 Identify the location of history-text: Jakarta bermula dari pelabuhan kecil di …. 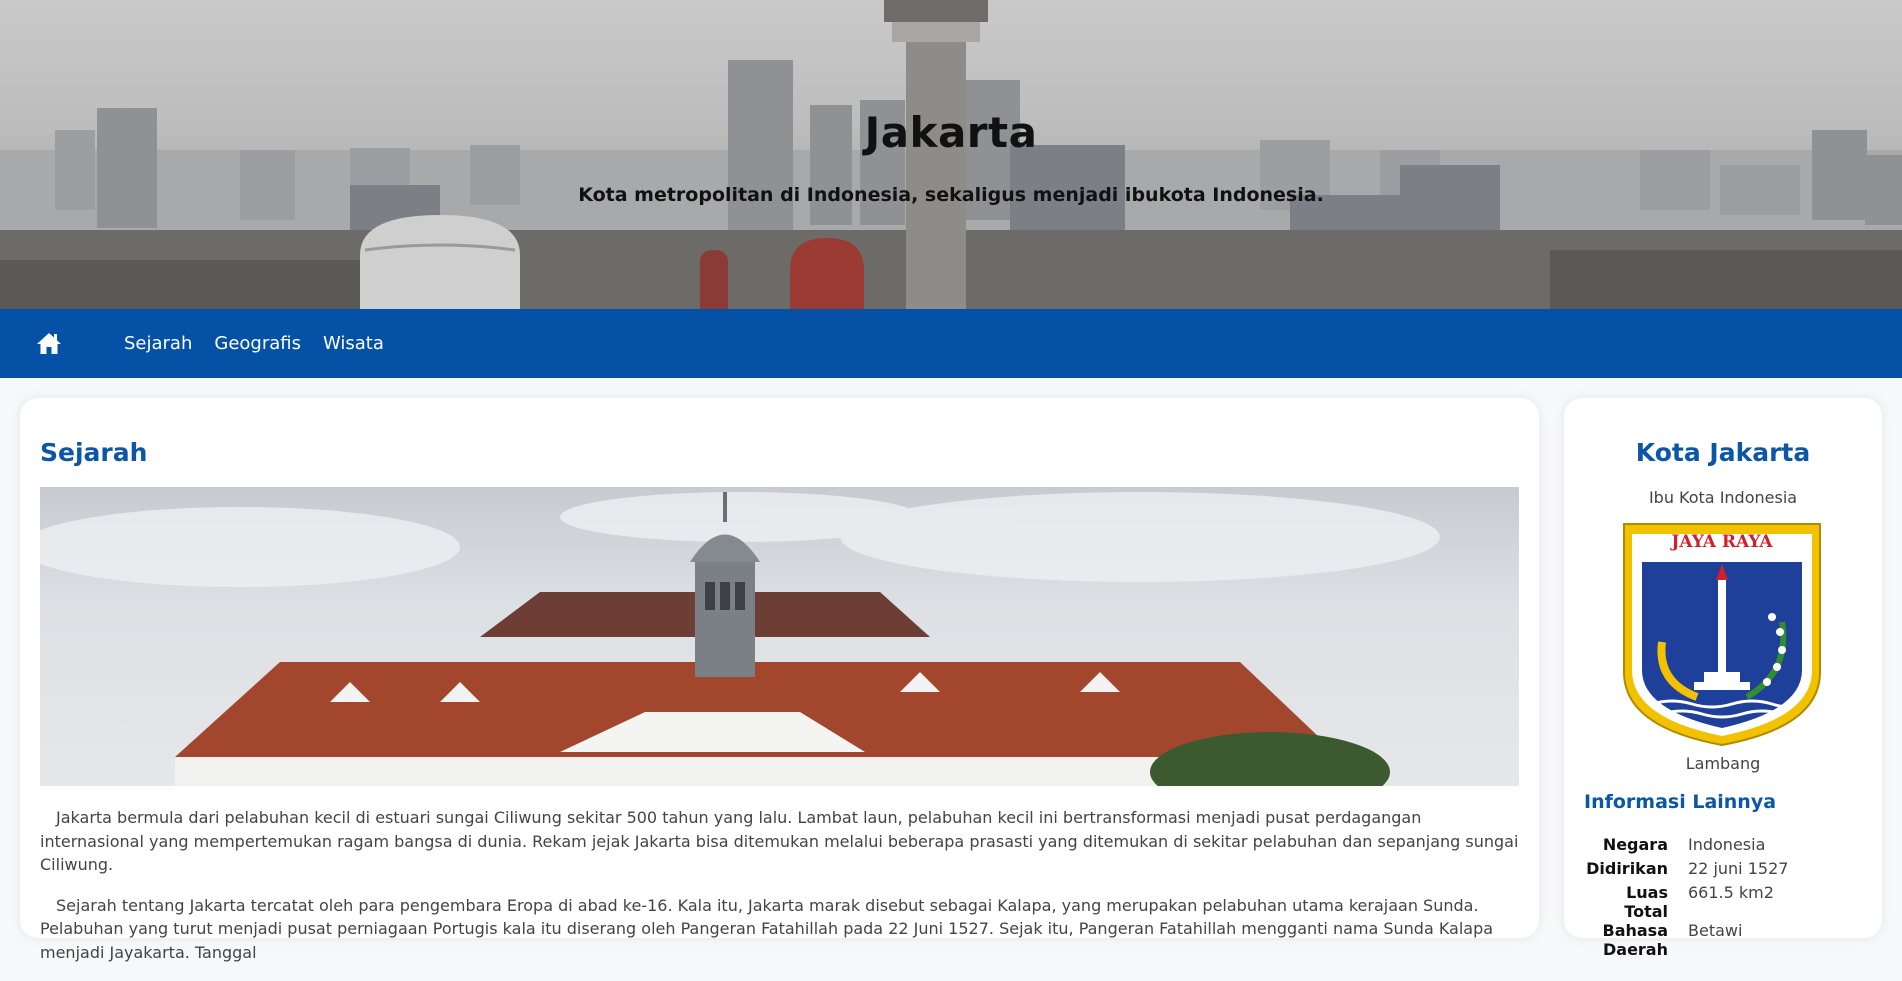
(779, 893).